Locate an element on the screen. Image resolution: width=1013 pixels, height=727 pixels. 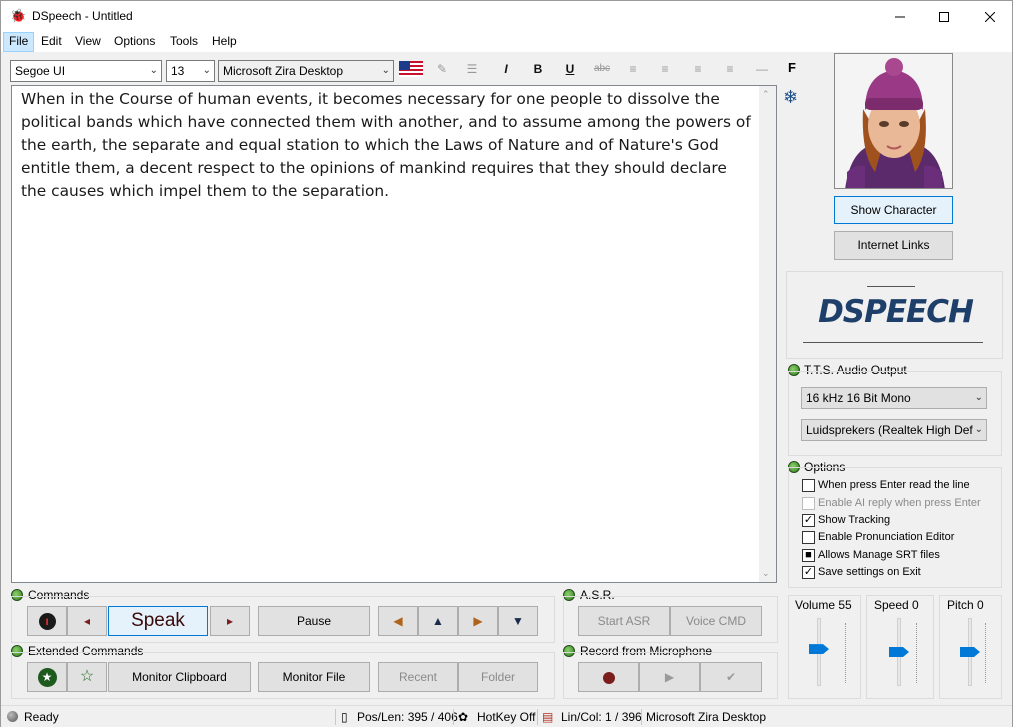
record-icon is located at coordinates (608, 677).